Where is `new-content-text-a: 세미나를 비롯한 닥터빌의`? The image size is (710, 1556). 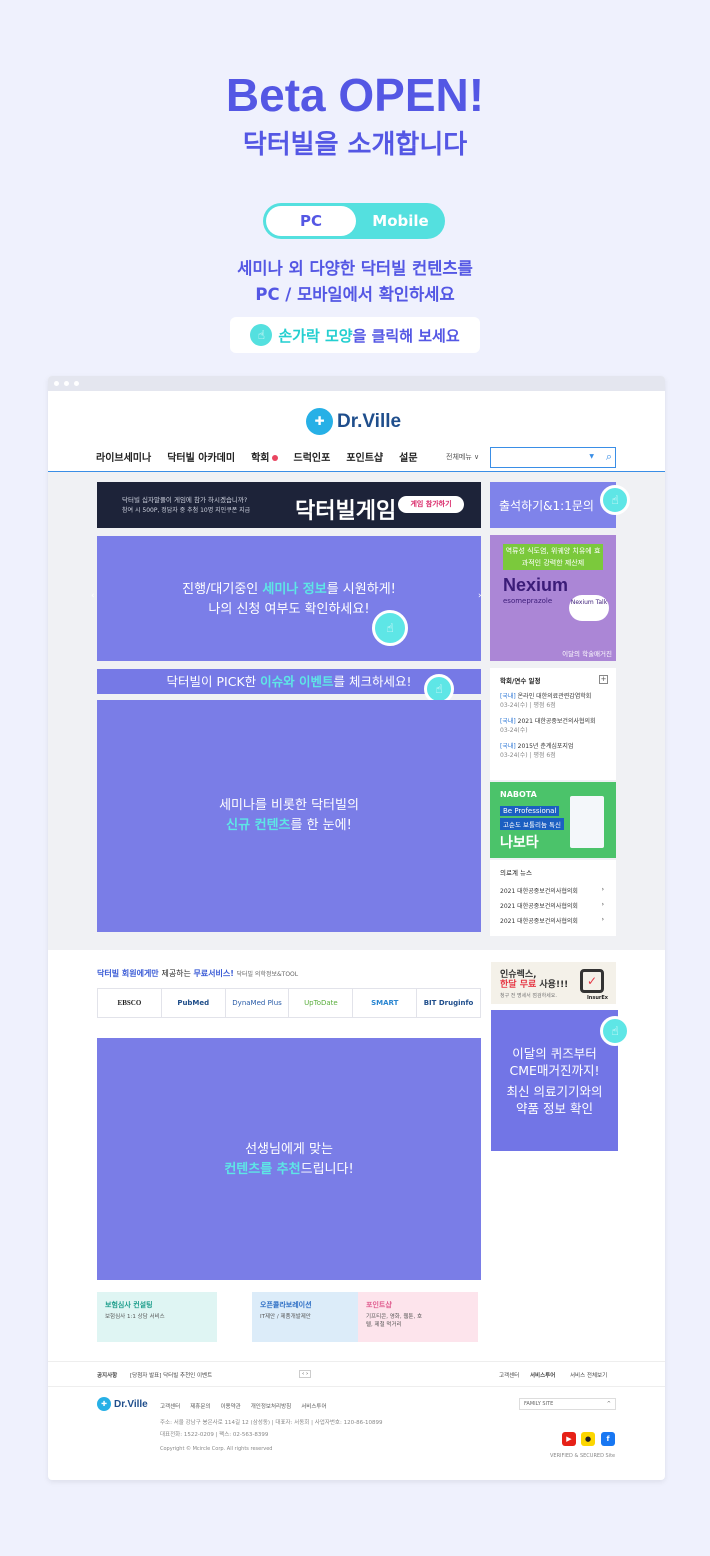 new-content-text-a: 세미나를 비롯한 닥터빌의 is located at coordinates (289, 805).